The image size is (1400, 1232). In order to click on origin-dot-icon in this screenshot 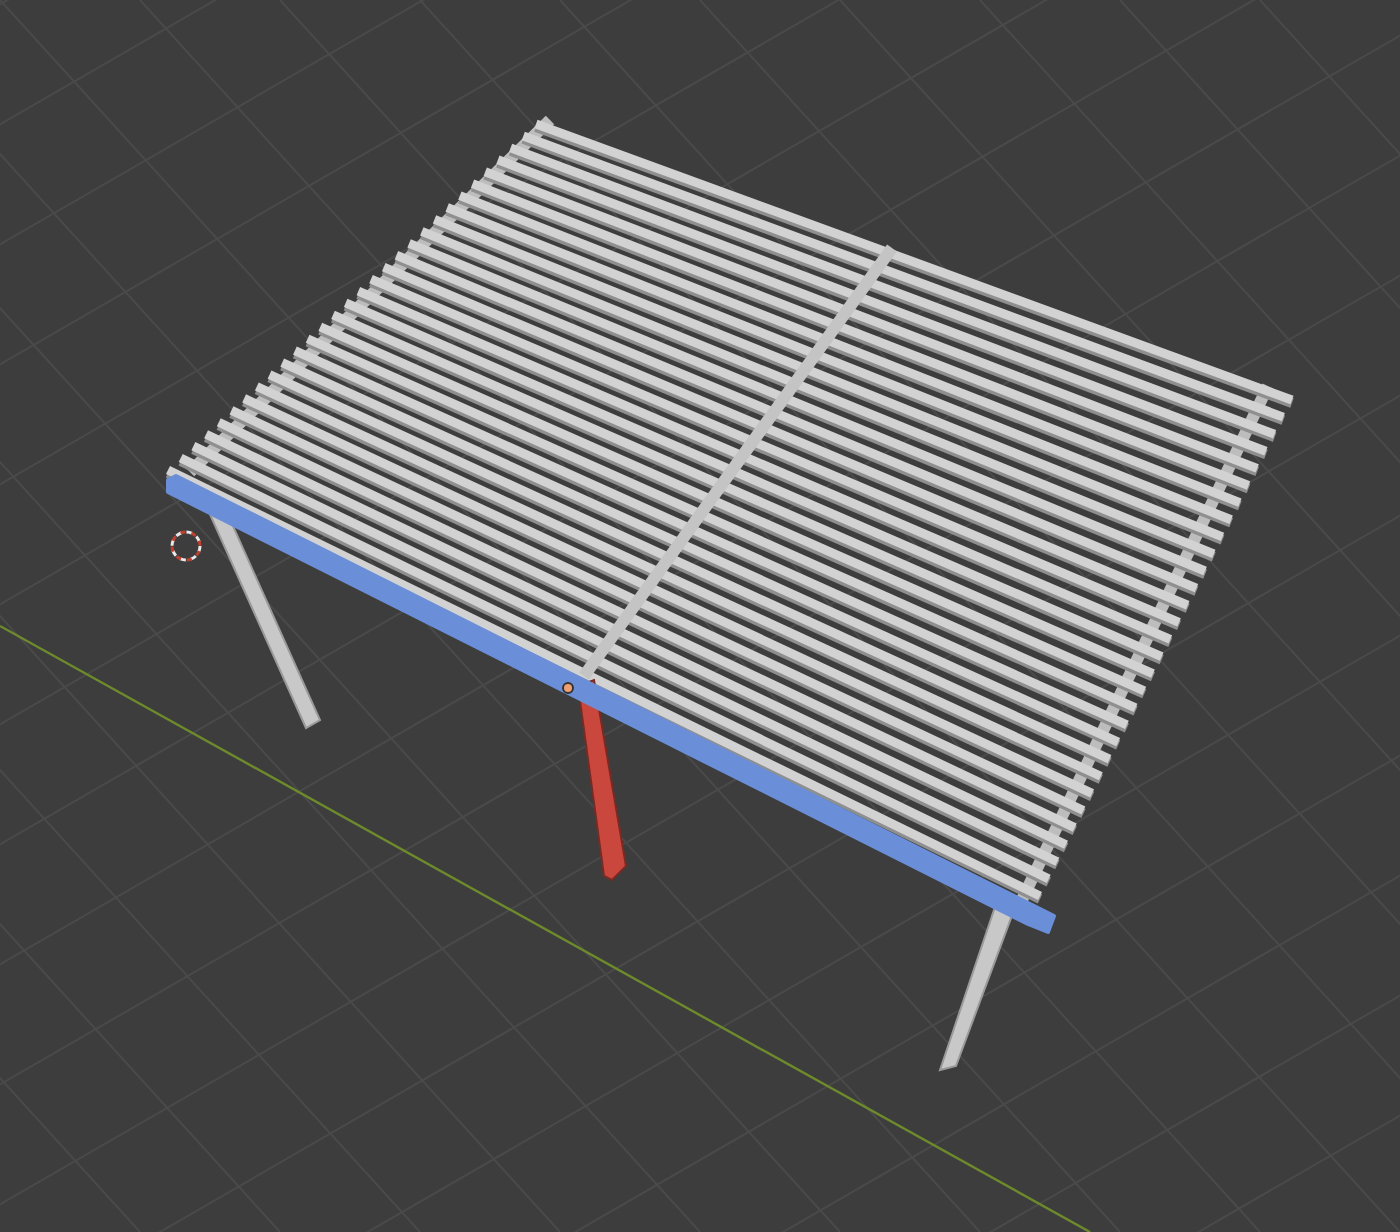, I will do `click(568, 688)`.